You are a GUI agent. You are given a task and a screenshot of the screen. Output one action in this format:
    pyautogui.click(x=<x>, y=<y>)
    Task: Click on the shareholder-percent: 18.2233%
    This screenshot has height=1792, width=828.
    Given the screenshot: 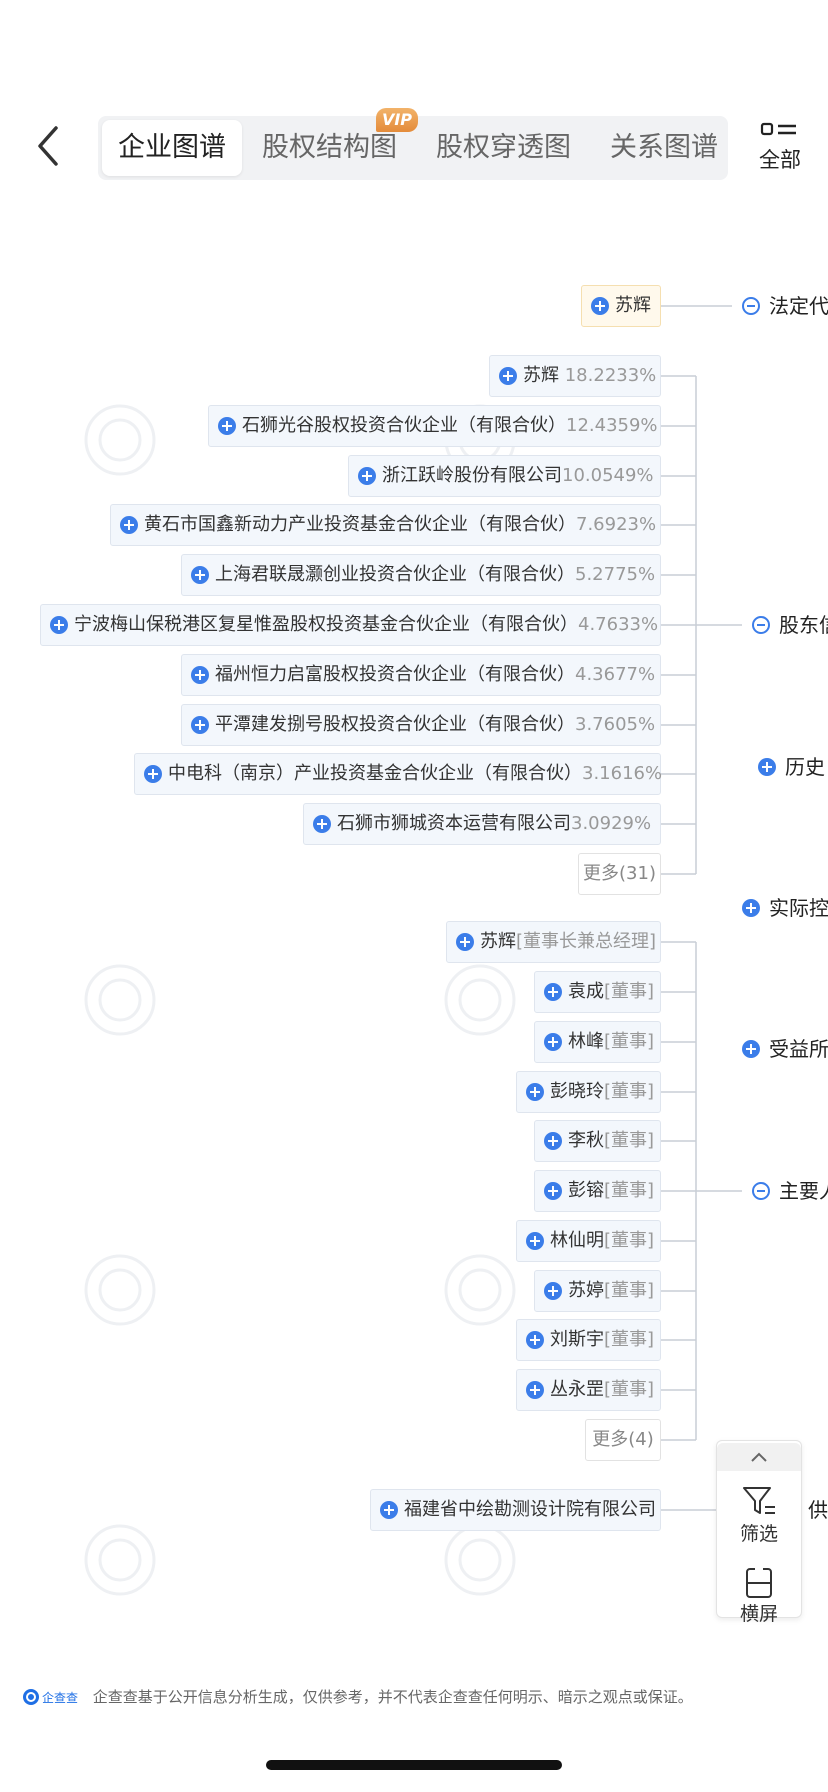 What is the action you would take?
    pyautogui.click(x=610, y=375)
    